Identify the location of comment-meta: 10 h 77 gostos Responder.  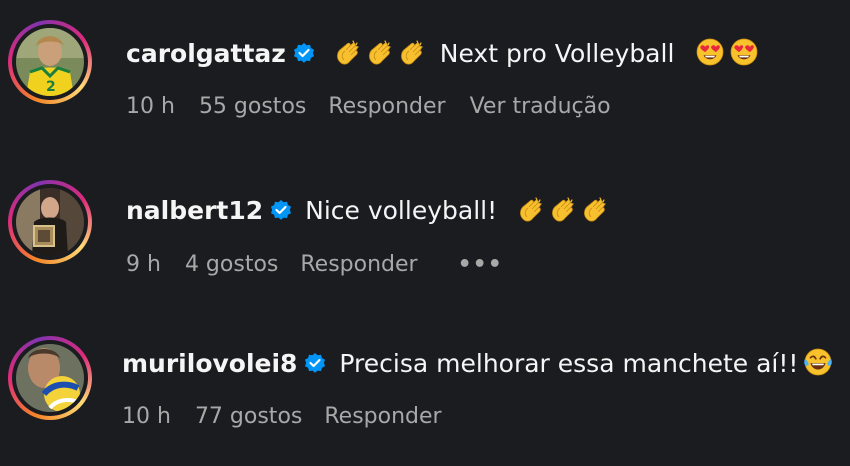
(282, 417).